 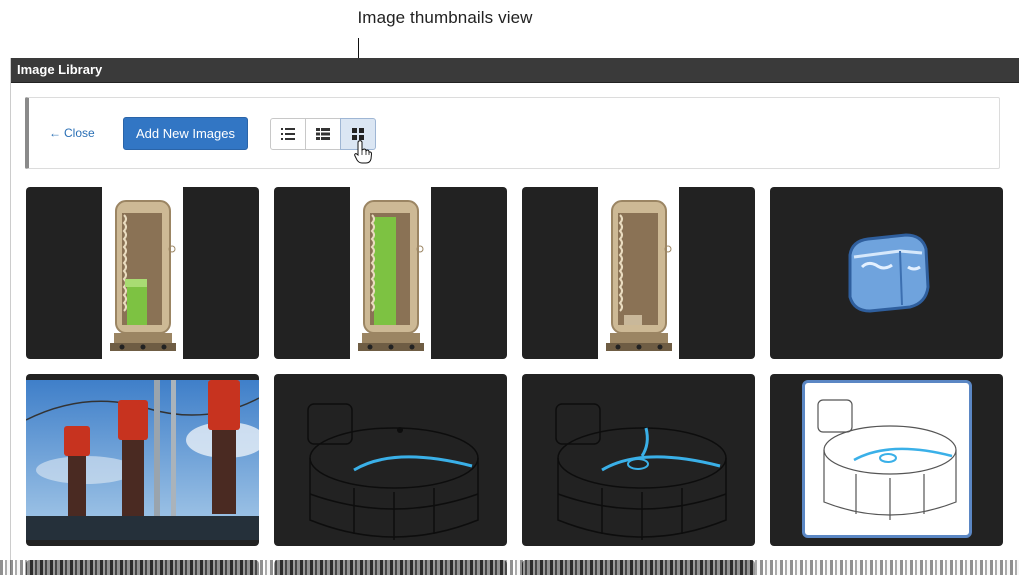 I want to click on window-title: Image Library, so click(x=515, y=70).